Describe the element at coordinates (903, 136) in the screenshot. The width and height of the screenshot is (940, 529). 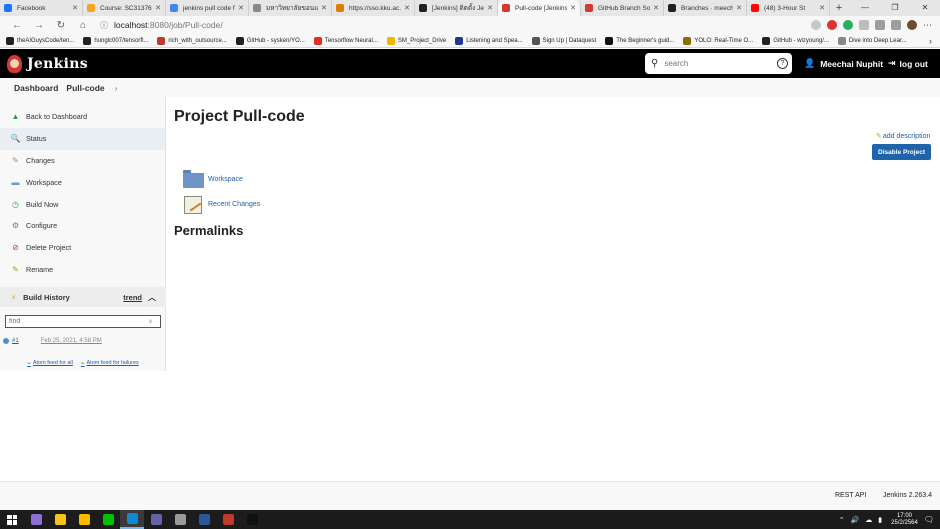
I see `add-description-link: ✎ add description` at that location.